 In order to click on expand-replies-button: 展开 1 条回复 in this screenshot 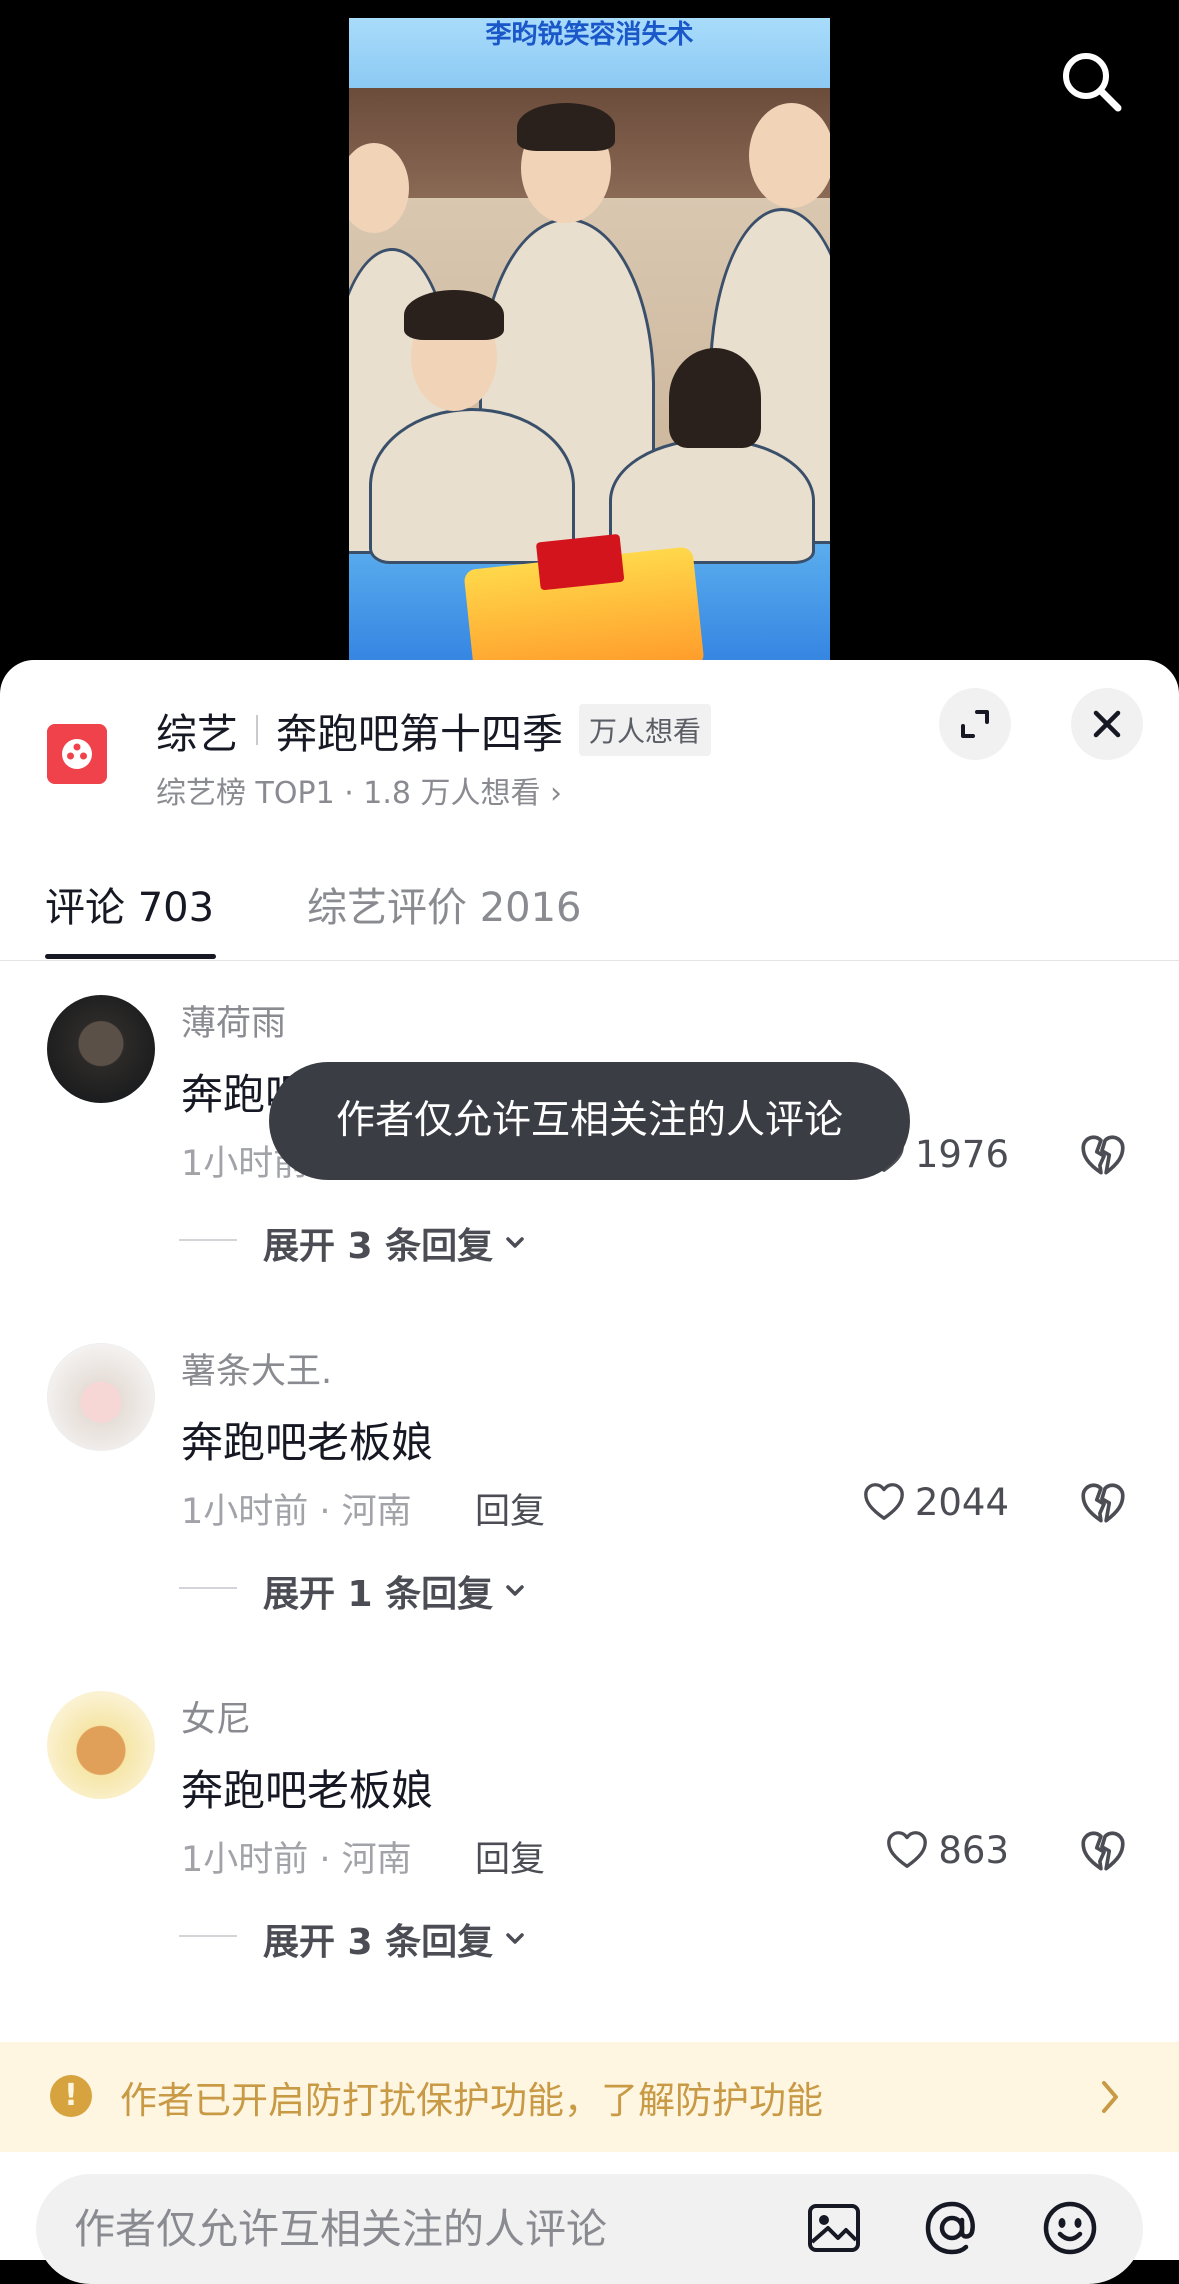, I will do `click(354, 1591)`.